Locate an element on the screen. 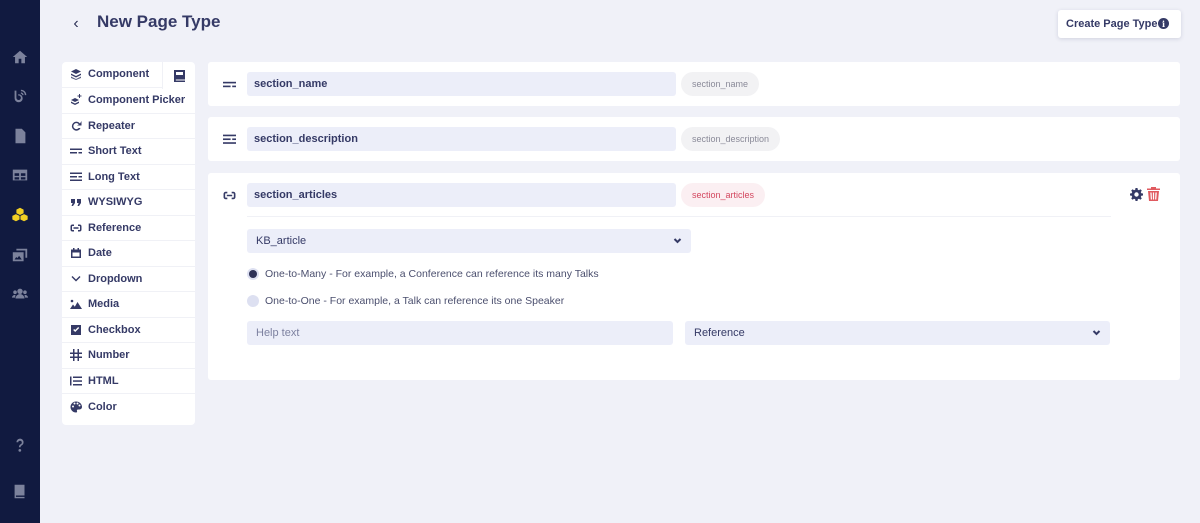 The height and width of the screenshot is (523, 1200). palette-item-checkbox: Checkbox is located at coordinates (128, 330).